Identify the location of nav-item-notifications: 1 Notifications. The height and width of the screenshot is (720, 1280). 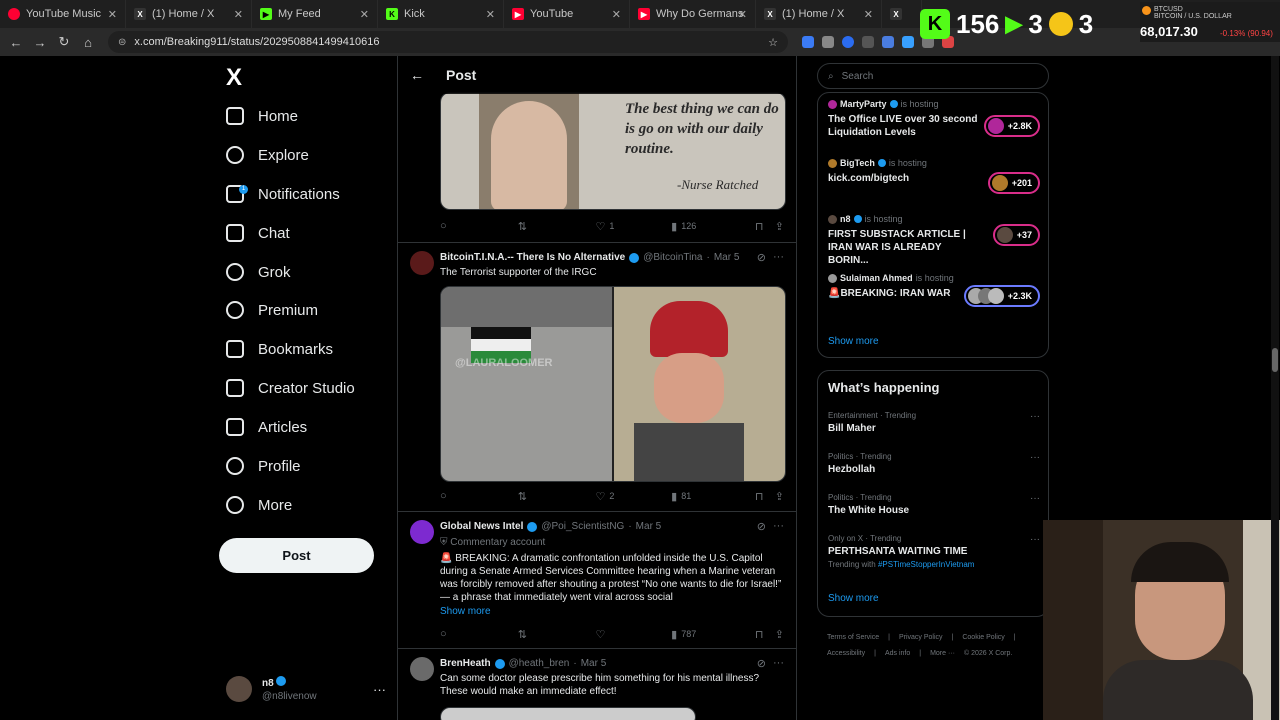
(283, 194).